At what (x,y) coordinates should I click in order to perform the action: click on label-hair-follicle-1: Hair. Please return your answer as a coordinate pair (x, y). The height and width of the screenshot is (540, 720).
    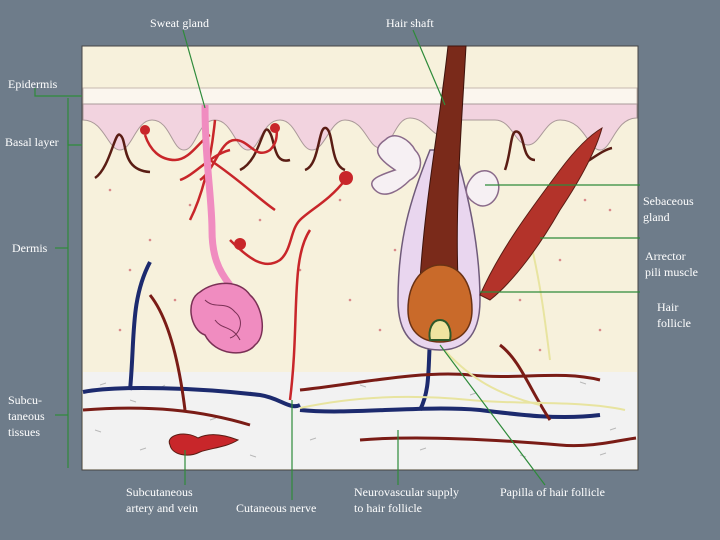
    Looking at the image, I should click on (668, 307).